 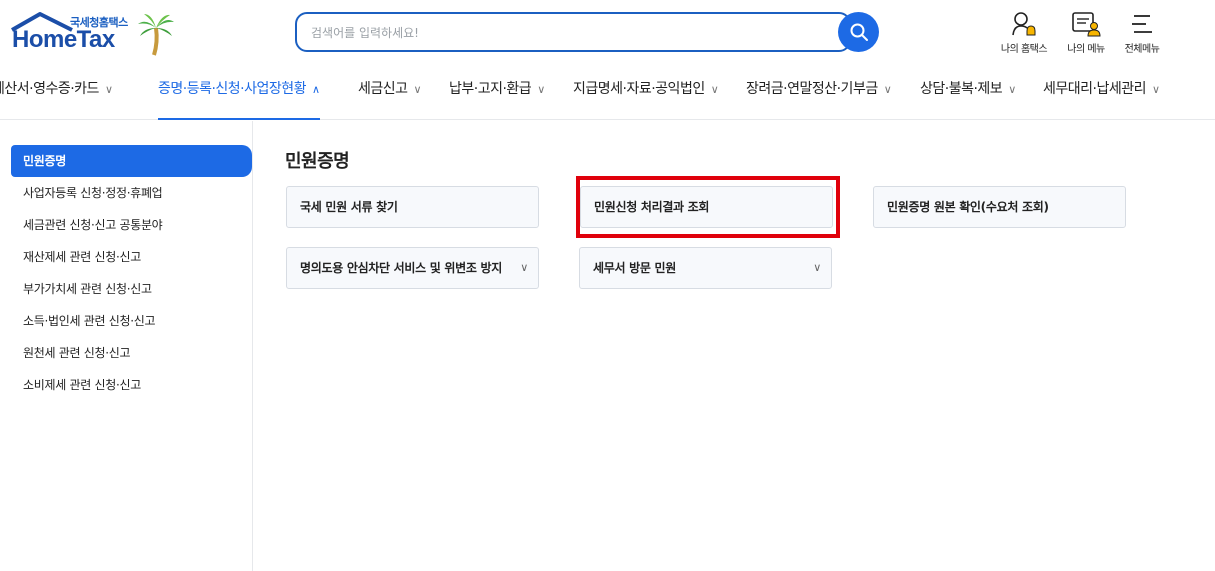 I want to click on card-verify-original: 민원증명 원본 확인(수요처 조회), so click(x=999, y=207).